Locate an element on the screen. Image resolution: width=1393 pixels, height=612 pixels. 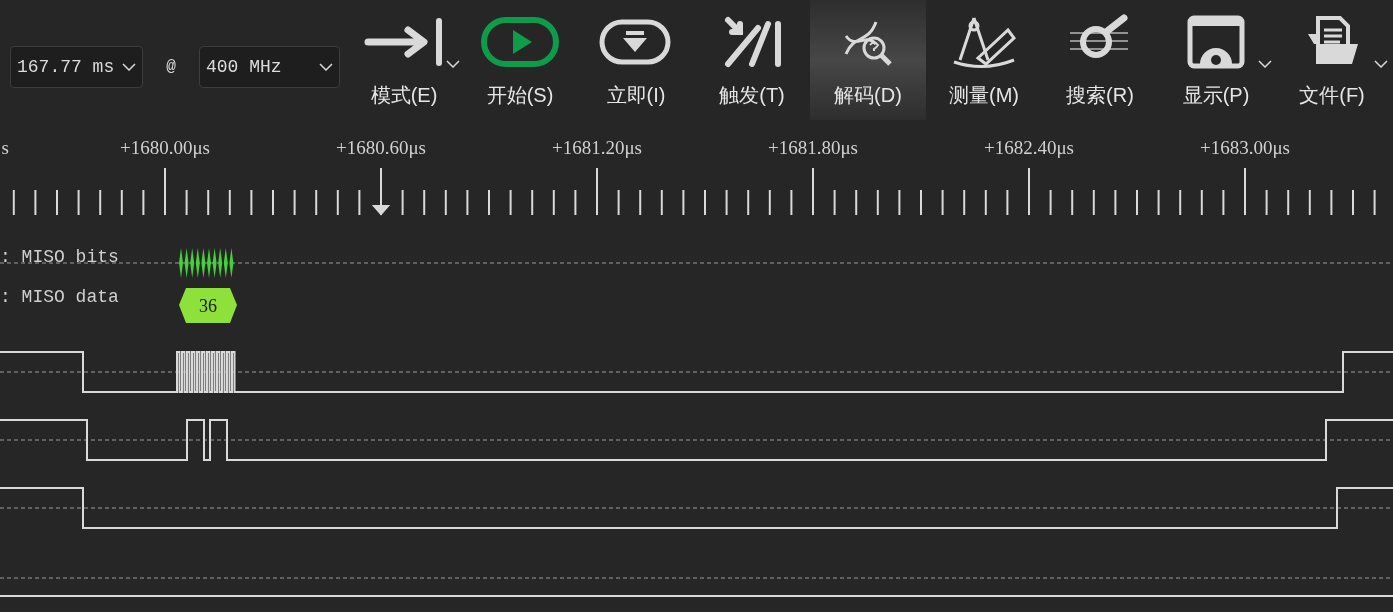
decoder-row-label: : MISO bits is located at coordinates (59, 257).